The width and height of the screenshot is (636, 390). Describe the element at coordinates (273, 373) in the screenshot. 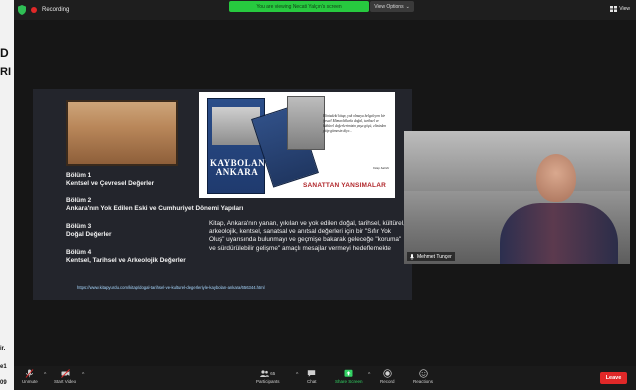

I see `participants-count: 65` at that location.